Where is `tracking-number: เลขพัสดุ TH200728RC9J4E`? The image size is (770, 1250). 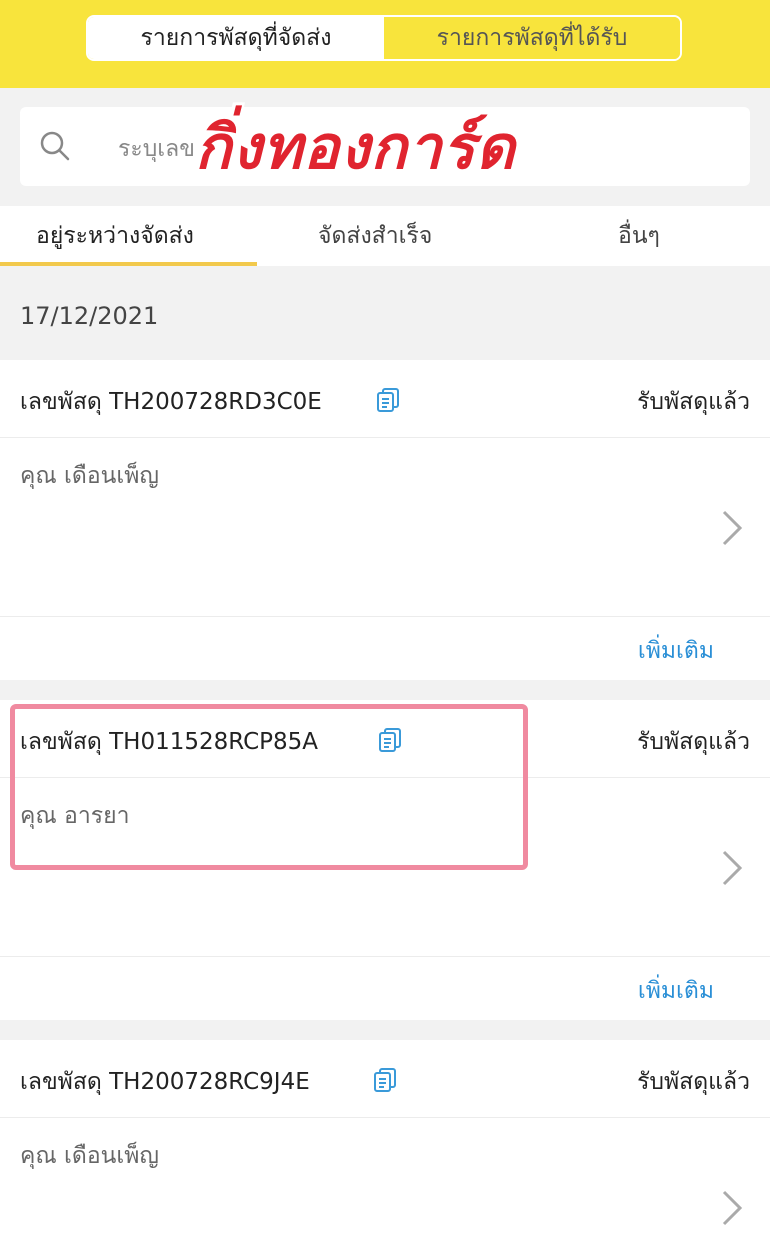 tracking-number: เลขพัสดุ TH200728RC9J4E is located at coordinates (165, 1082).